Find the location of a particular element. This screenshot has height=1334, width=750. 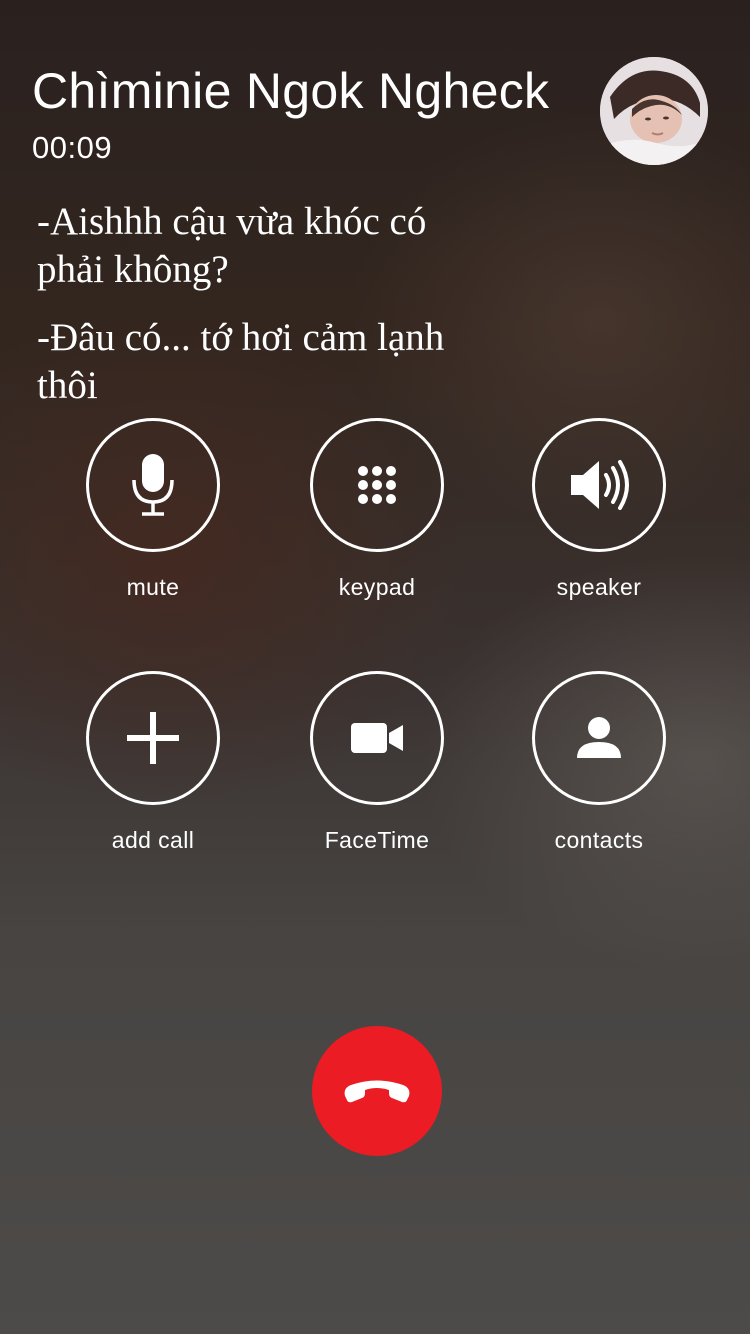

speaker-icon is located at coordinates (600, 485).